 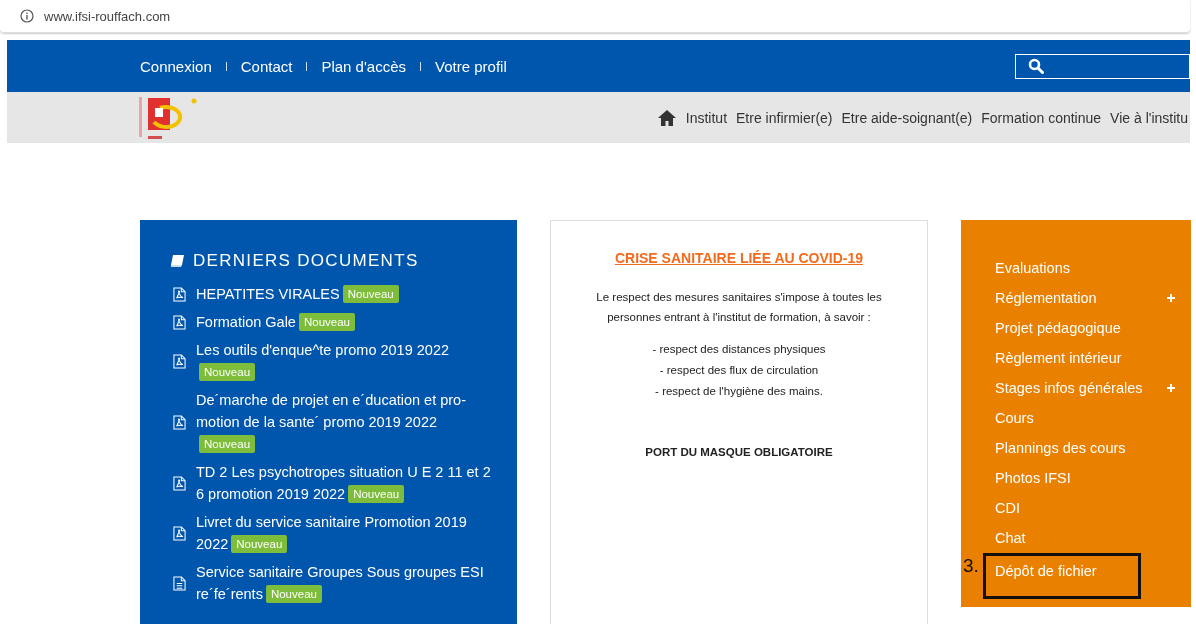 I want to click on document-link: Formation Gale Nouveau, so click(x=346, y=322).